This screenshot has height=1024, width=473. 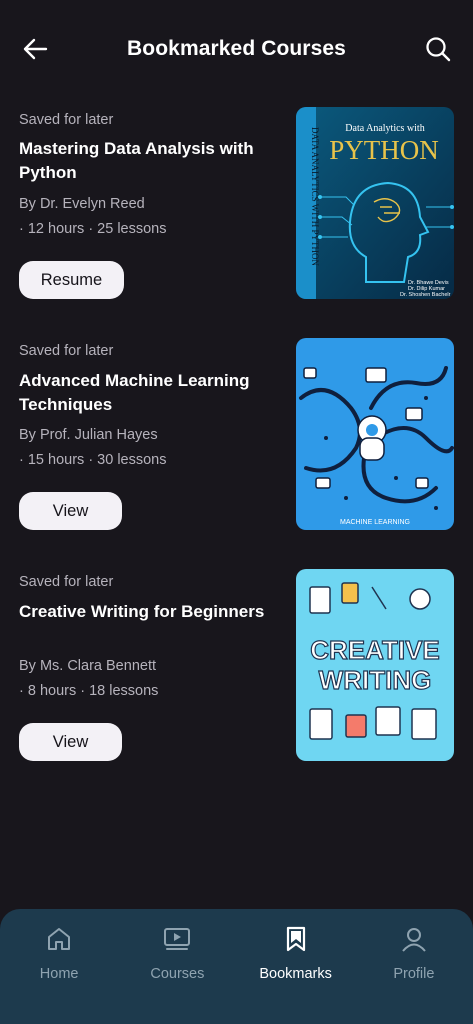 I want to click on course-cover-image: MACHINE LEARNING, so click(x=375, y=434).